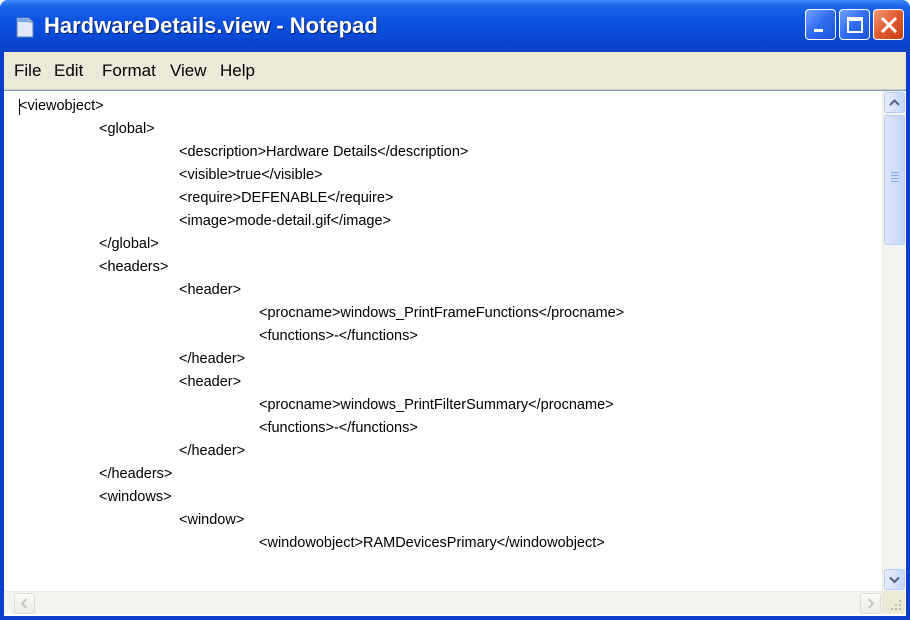 The height and width of the screenshot is (620, 910). Describe the element at coordinates (818, 30) in the screenshot. I see `minimize-icon` at that location.